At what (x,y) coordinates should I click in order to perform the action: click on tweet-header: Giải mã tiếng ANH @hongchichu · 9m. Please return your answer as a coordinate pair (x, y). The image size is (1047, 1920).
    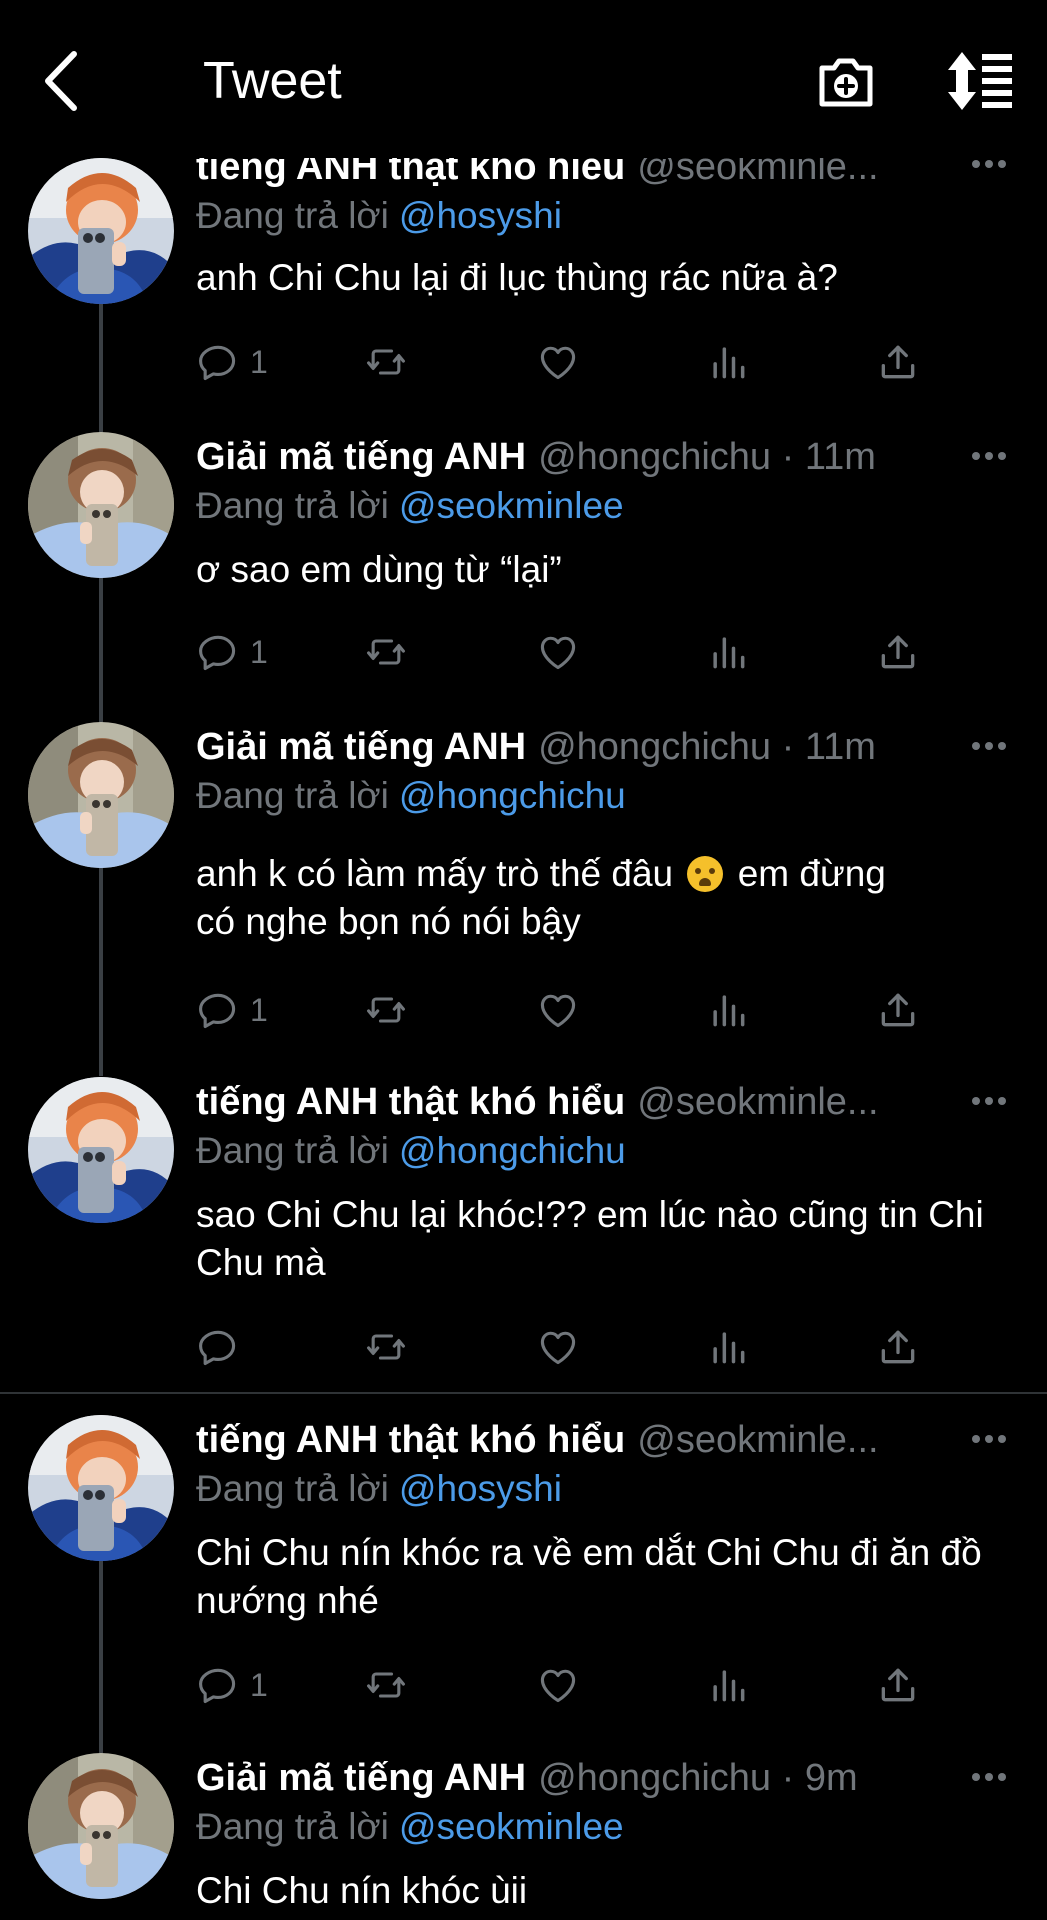
    Looking at the image, I should click on (581, 1778).